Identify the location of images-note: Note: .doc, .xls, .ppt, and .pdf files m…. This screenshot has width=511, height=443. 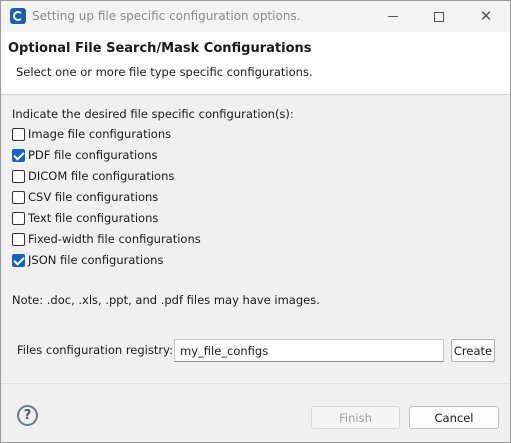
(166, 300).